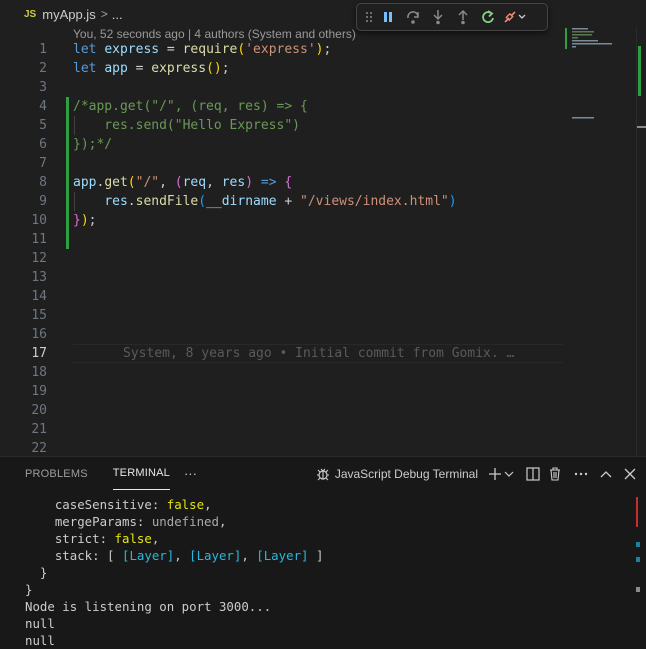  I want to click on tab-terminal: TERMINAL, so click(141, 473).